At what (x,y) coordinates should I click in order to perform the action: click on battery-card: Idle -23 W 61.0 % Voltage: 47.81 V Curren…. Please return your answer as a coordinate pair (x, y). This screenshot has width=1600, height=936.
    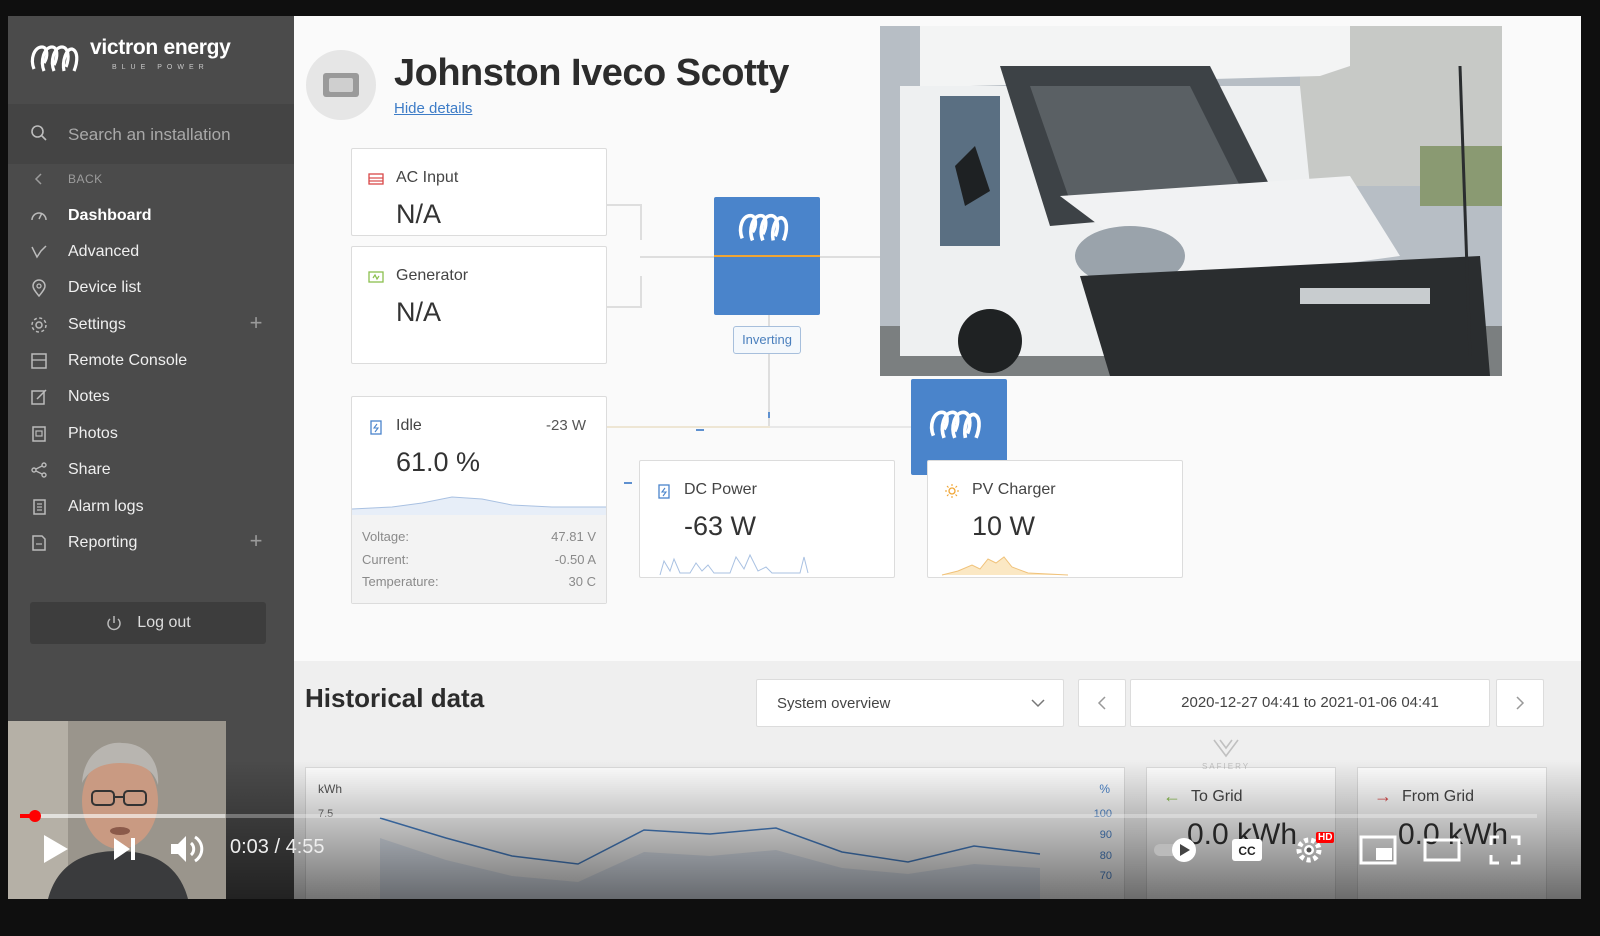
    Looking at the image, I should click on (479, 500).